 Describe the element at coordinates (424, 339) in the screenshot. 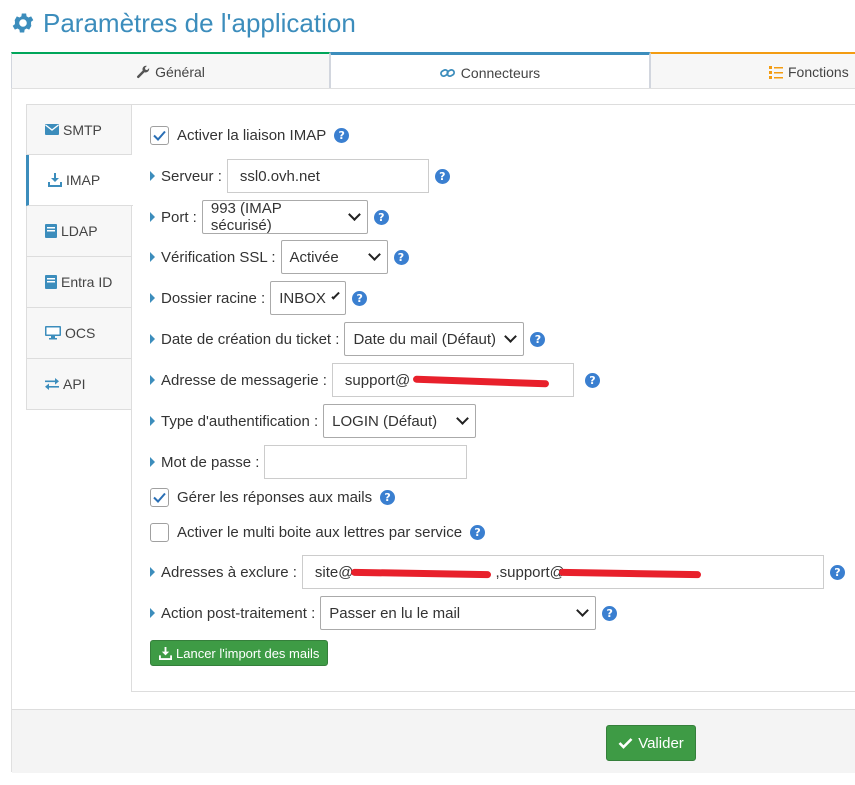

I see `ticket-date-select-value: Date du mail (Défaut)` at that location.